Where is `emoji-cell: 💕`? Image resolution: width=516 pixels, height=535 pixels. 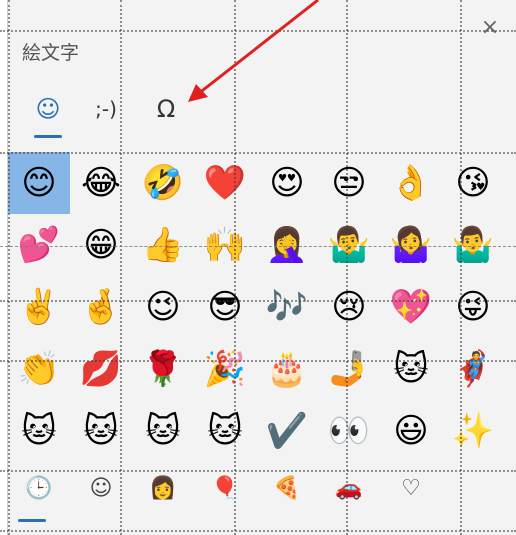 emoji-cell: 💕 is located at coordinates (39, 245).